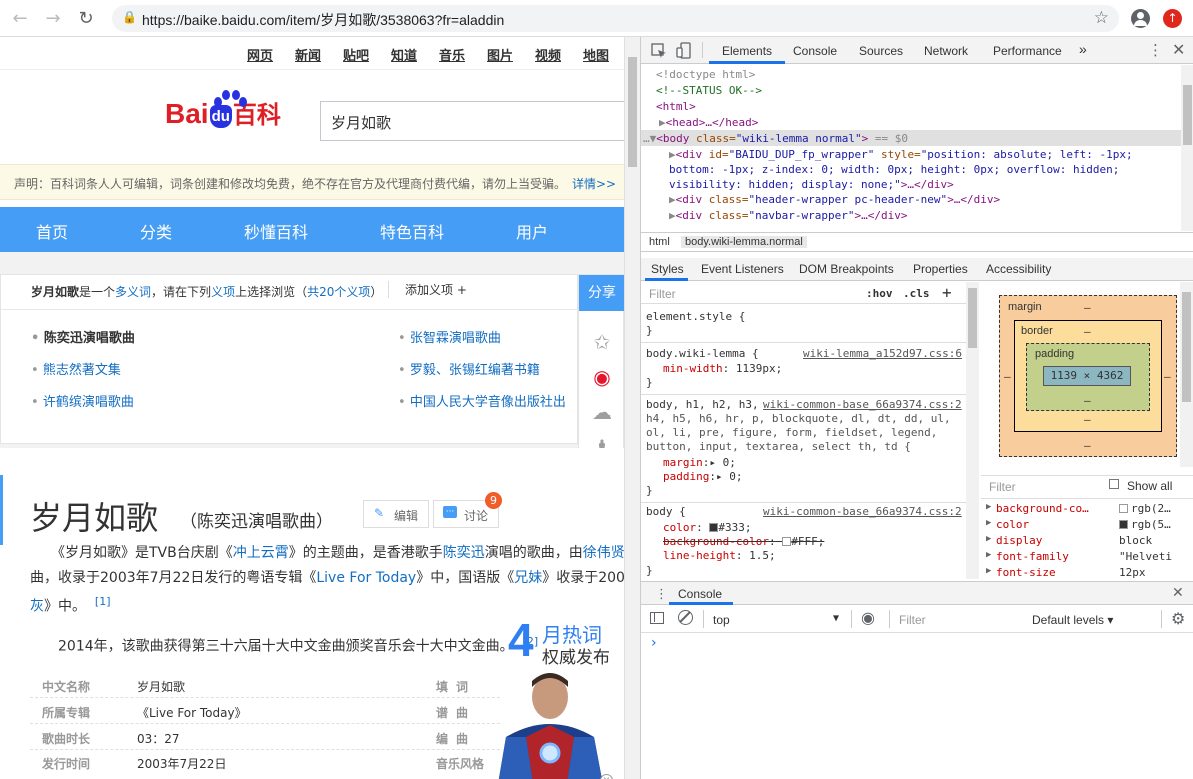 This screenshot has width=1193, height=779. Describe the element at coordinates (862, 512) in the screenshot. I see `rule-source-link: wiki-common-base_66a9374.css:2` at that location.